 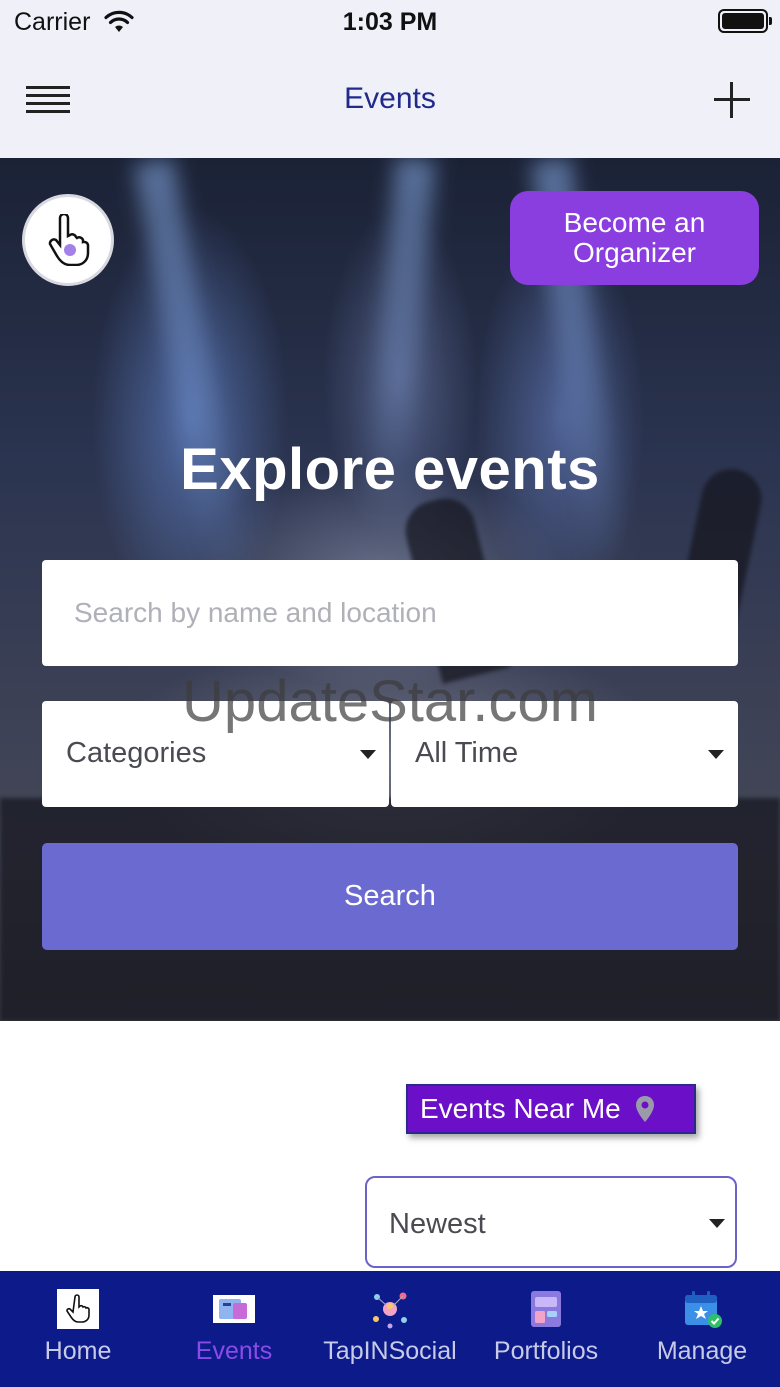 I want to click on home-cursor-icon, so click(x=78, y=1309).